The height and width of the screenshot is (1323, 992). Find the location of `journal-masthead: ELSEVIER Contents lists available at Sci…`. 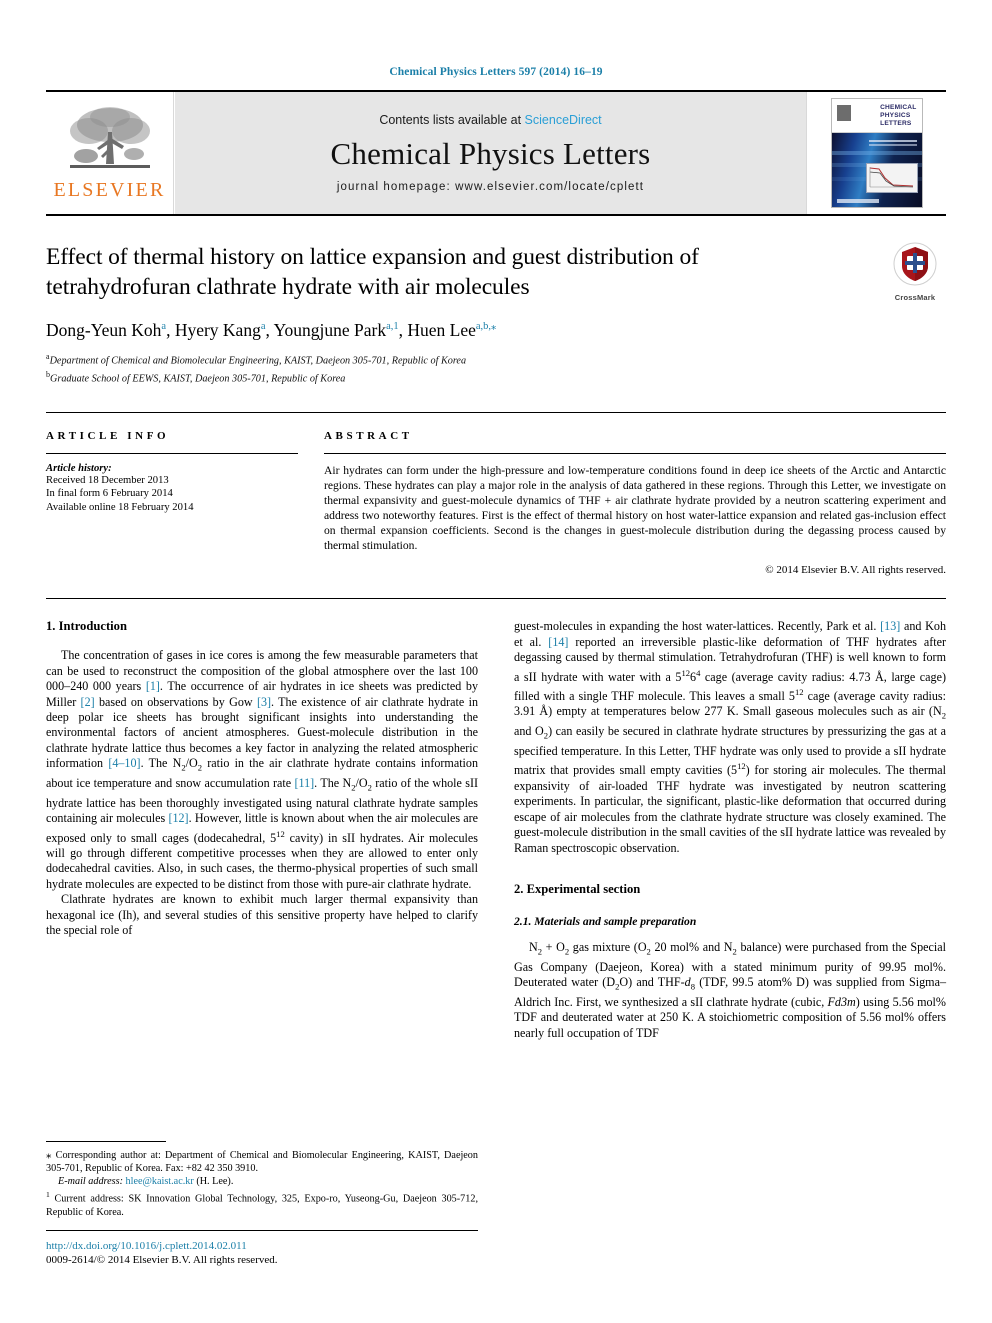

journal-masthead: ELSEVIER Contents lists available at Sci… is located at coordinates (496, 153).